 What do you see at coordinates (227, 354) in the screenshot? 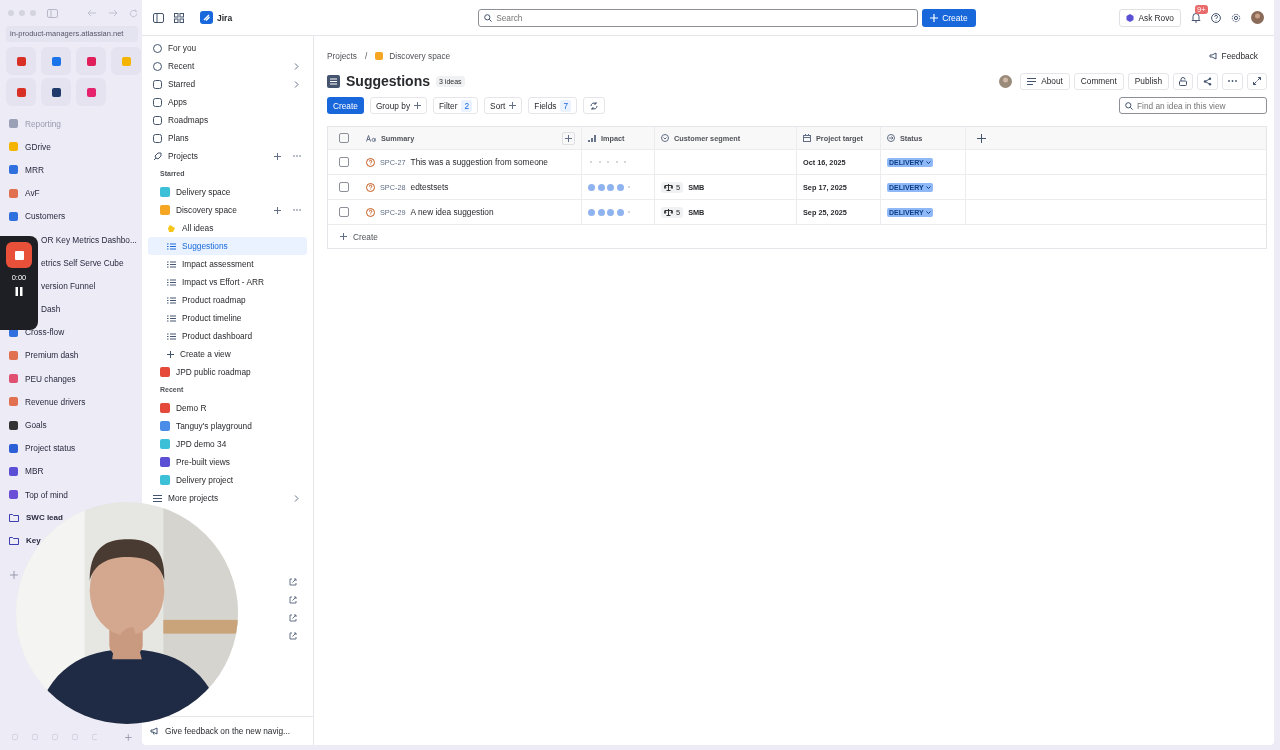
I see `create-view-link: Create a view` at bounding box center [227, 354].